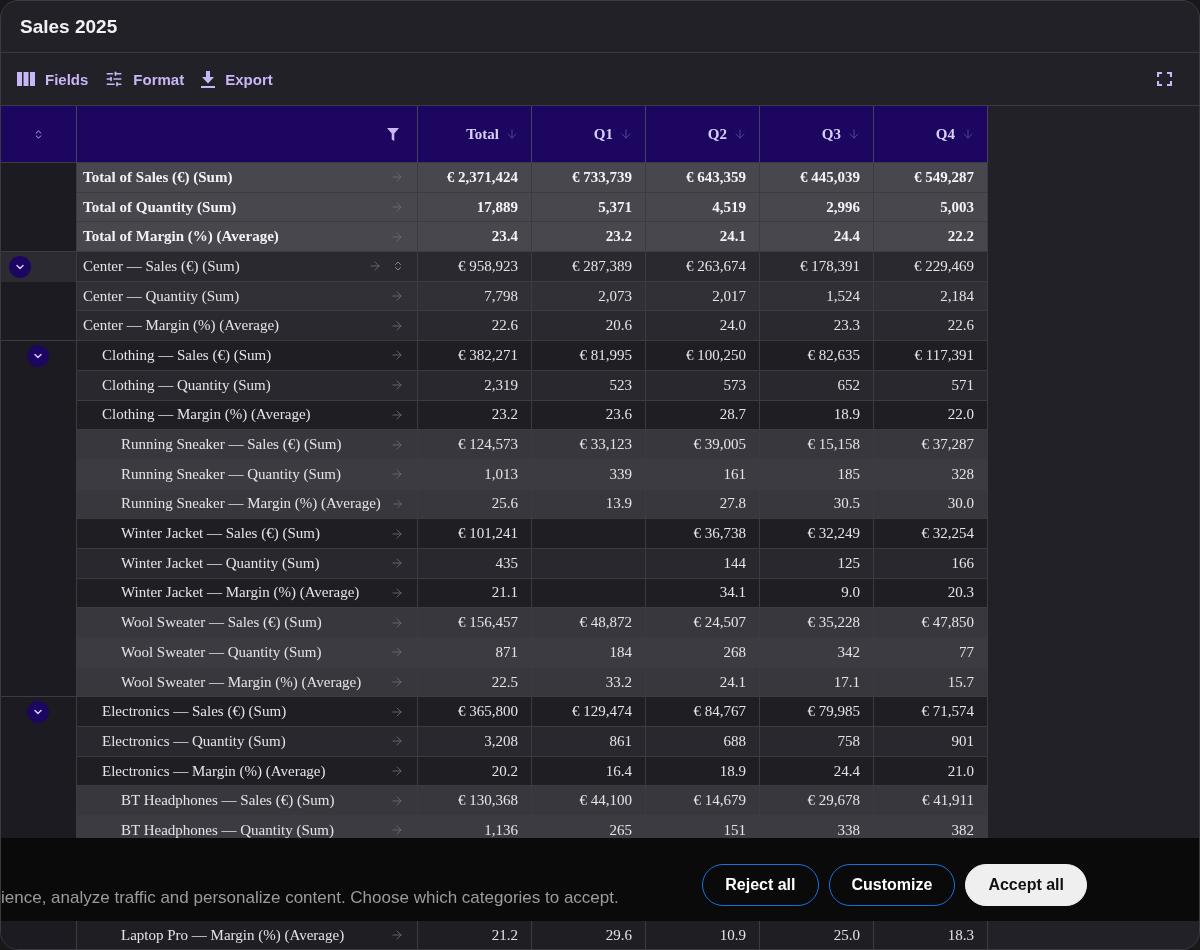 This screenshot has width=1200, height=950. Describe the element at coordinates (703, 207) in the screenshot. I see `table-cell: 4,519` at that location.